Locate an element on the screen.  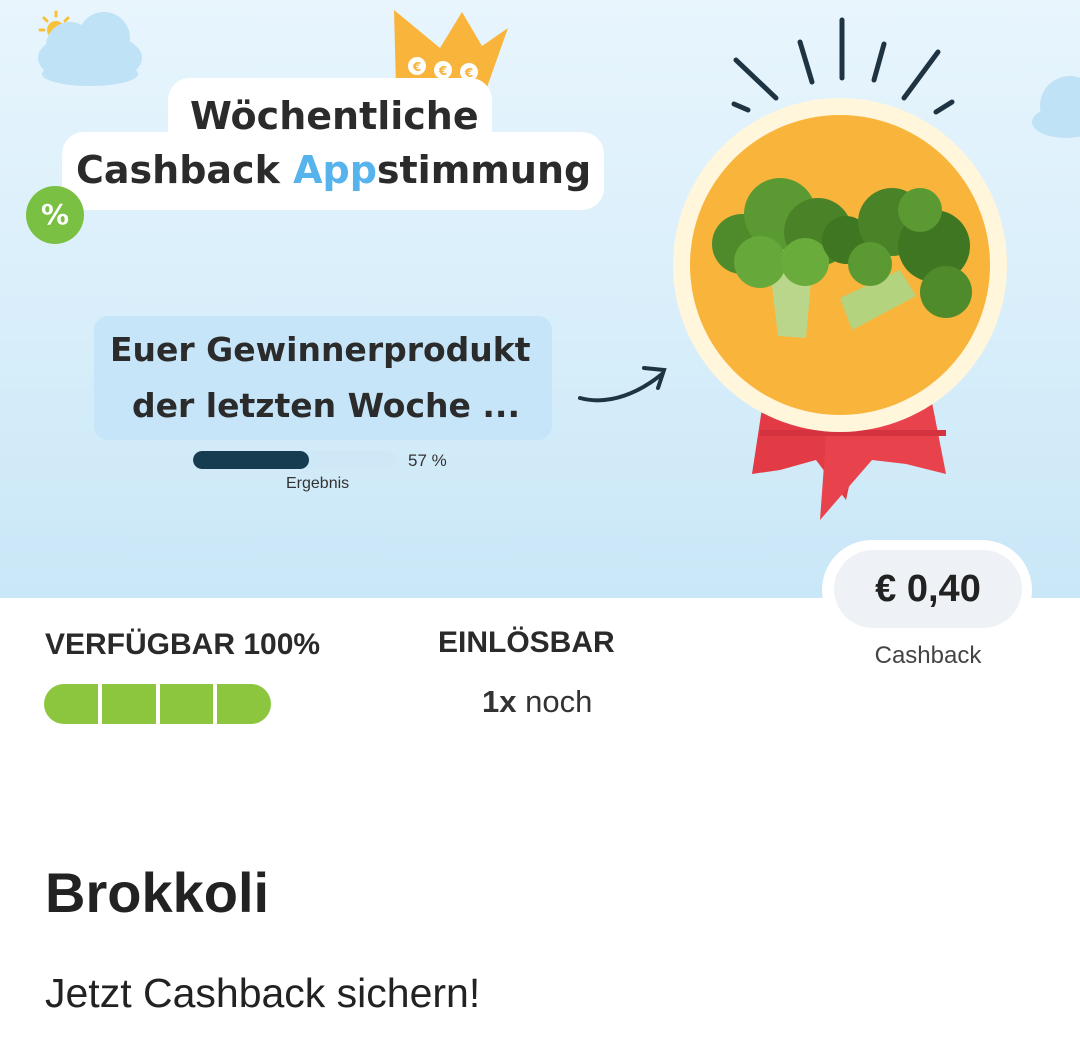
result-percent: 57 % is located at coordinates (427, 460).